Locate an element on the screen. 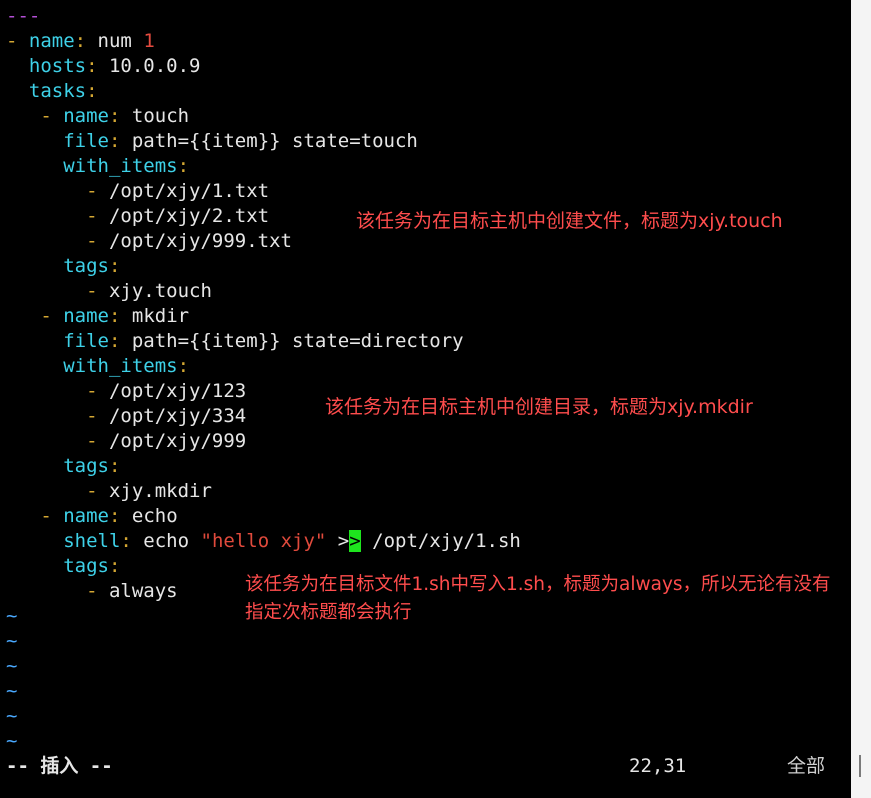  annotation-echo-line2: 指定次标题都会执行 is located at coordinates (328, 612).